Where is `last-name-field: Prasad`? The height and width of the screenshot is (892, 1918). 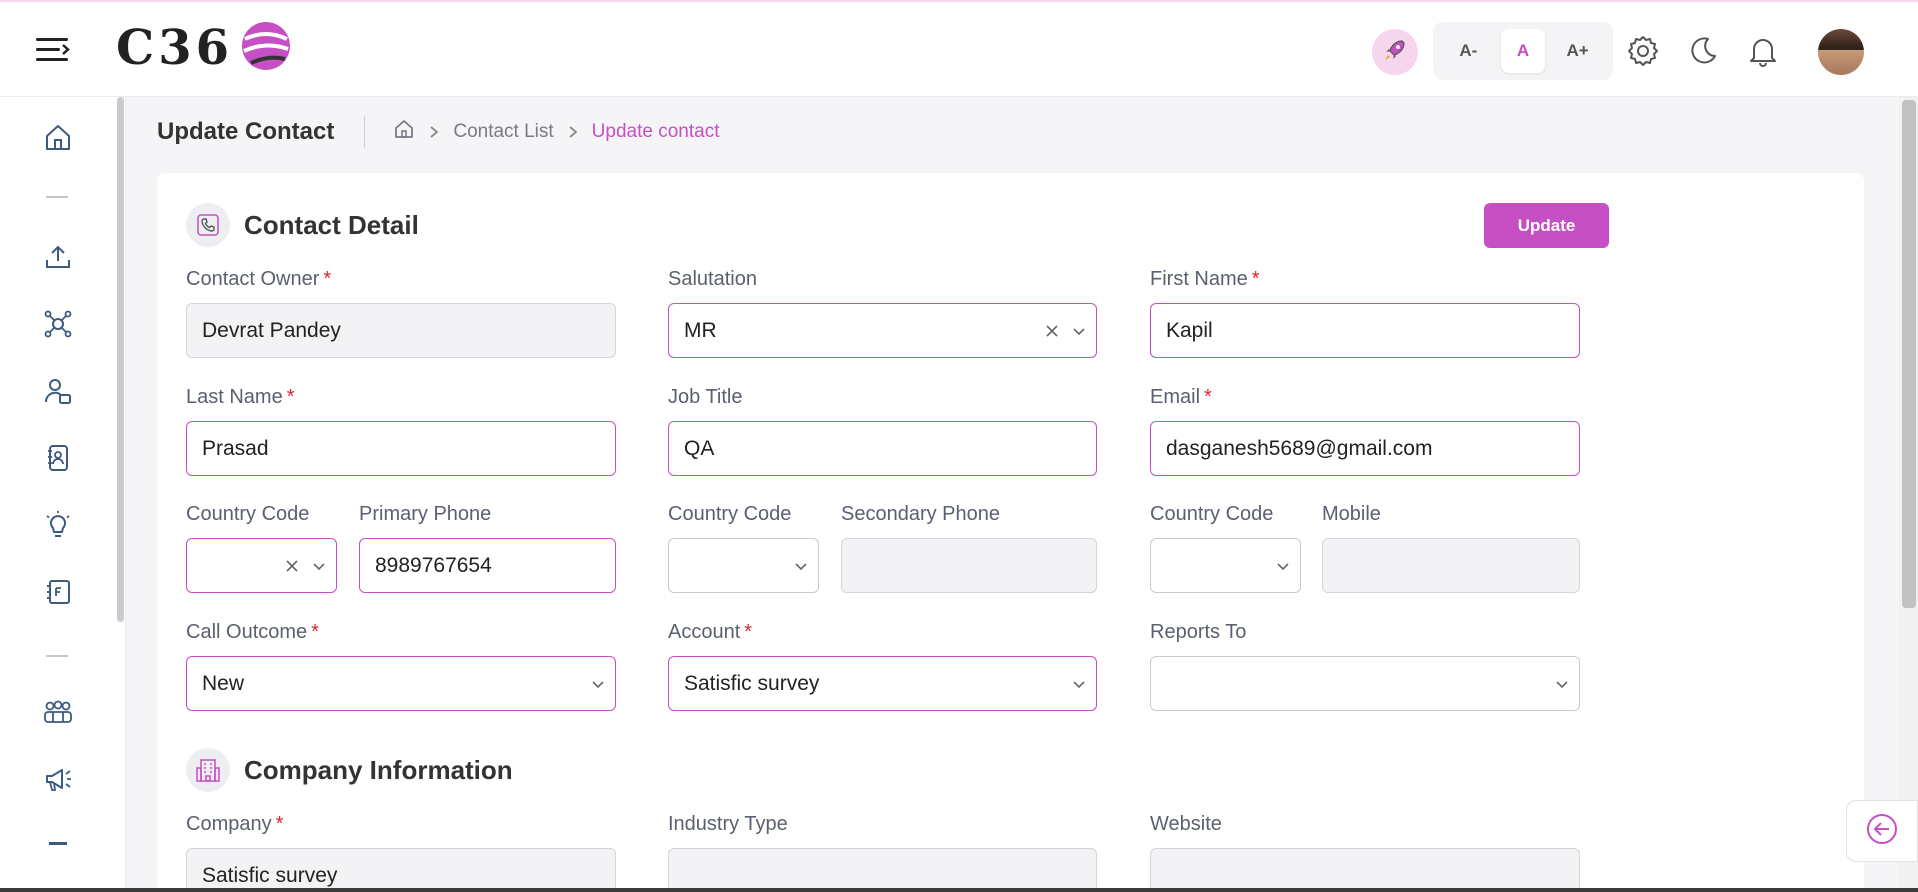
last-name-field: Prasad is located at coordinates (401, 448).